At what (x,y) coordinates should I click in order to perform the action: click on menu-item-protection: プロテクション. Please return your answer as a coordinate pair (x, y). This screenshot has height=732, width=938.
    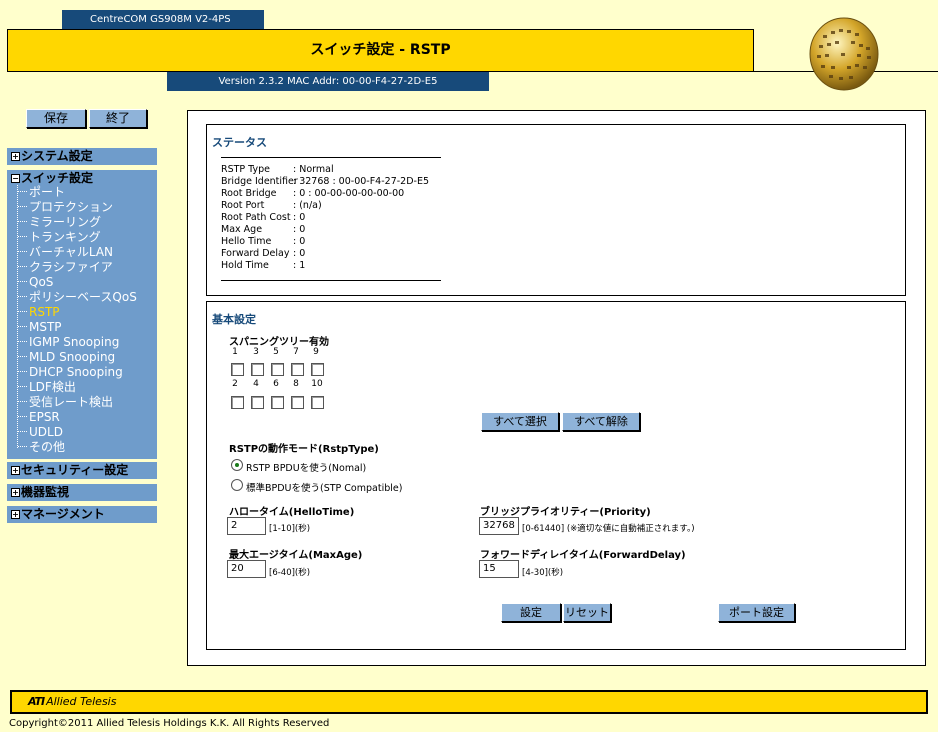
    Looking at the image, I should click on (65, 207).